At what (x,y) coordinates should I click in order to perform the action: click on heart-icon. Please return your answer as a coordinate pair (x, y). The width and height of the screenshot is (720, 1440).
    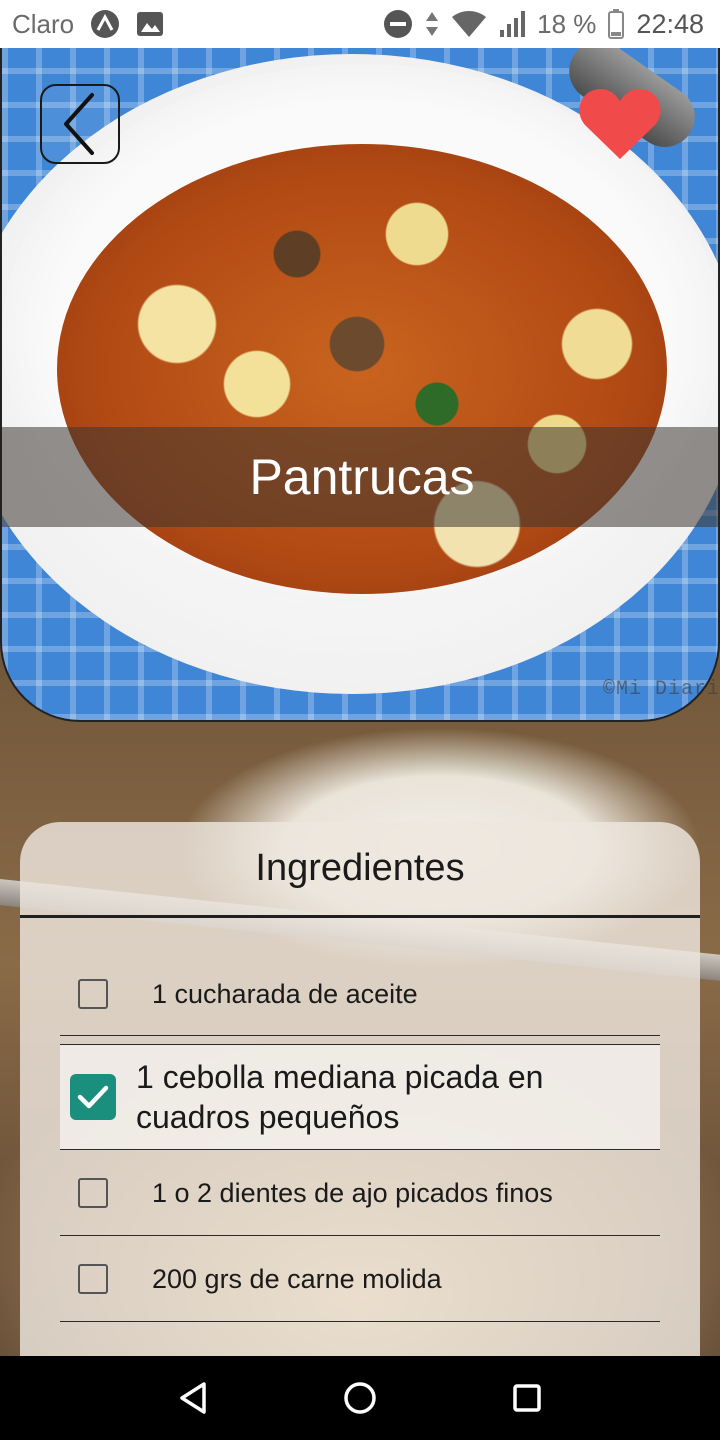
    Looking at the image, I should click on (620, 124).